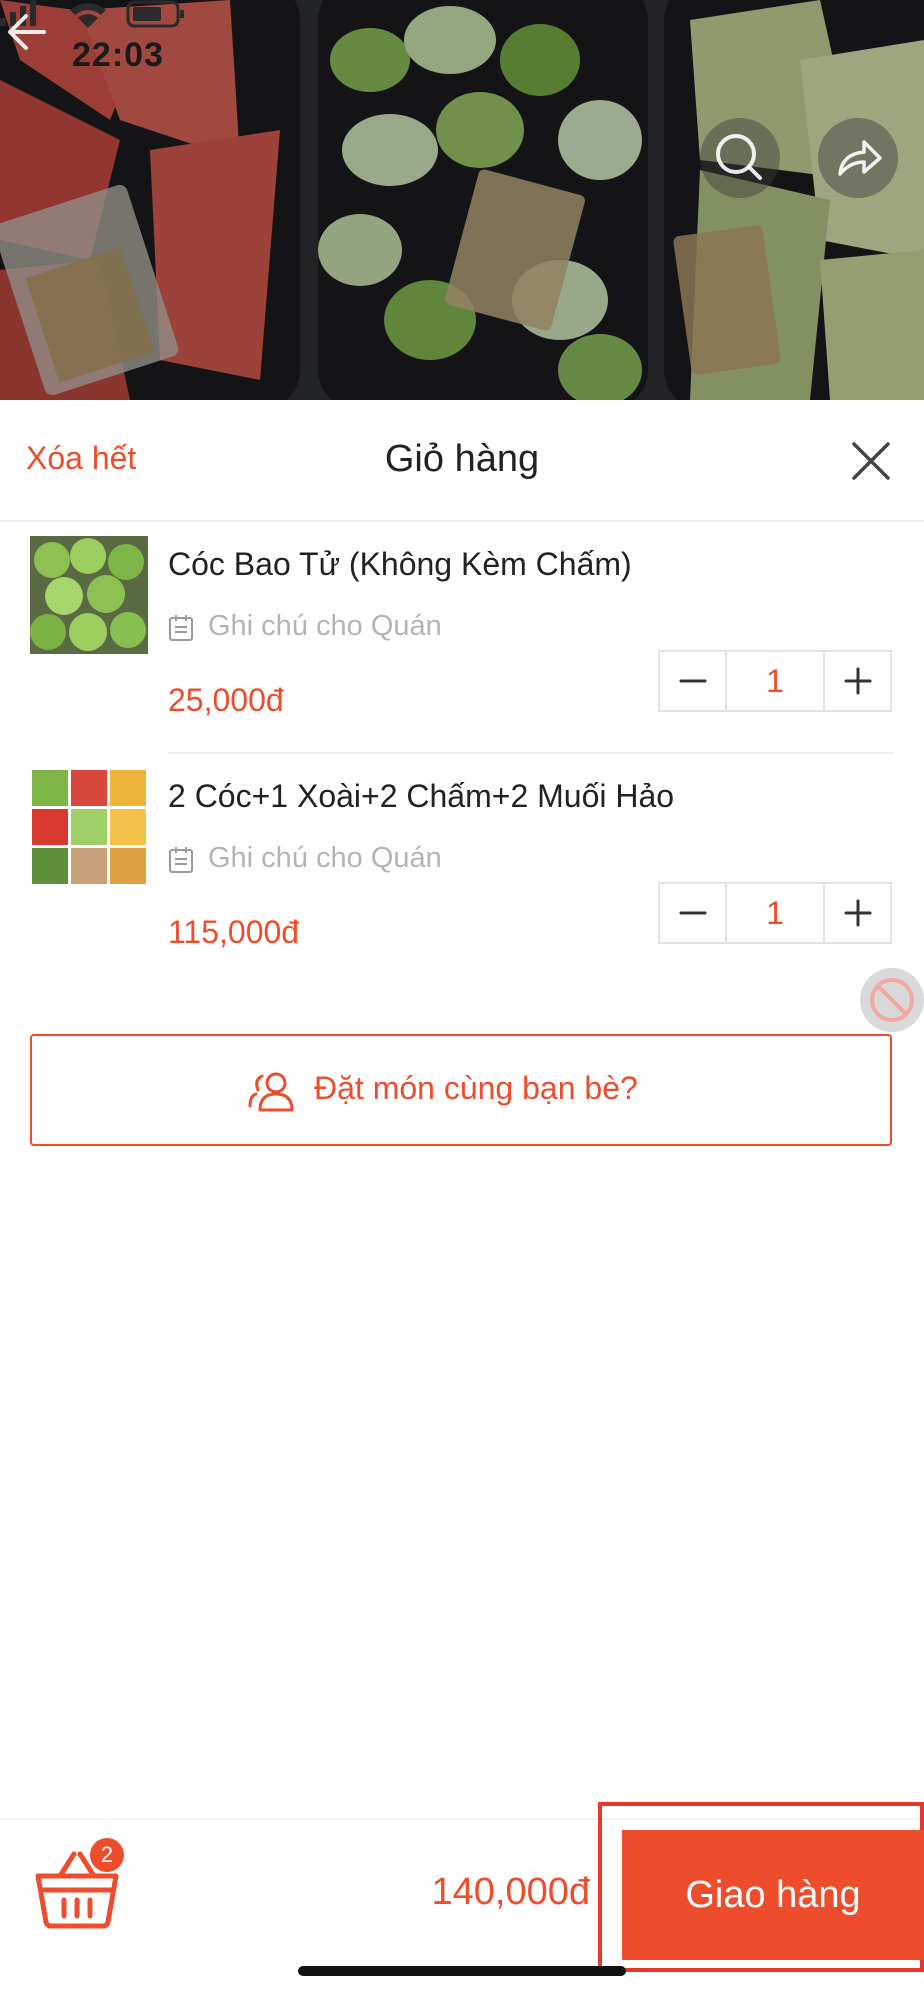 The height and width of the screenshot is (2001, 924). Describe the element at coordinates (32, 32) in the screenshot. I see `back-arrow-icon` at that location.